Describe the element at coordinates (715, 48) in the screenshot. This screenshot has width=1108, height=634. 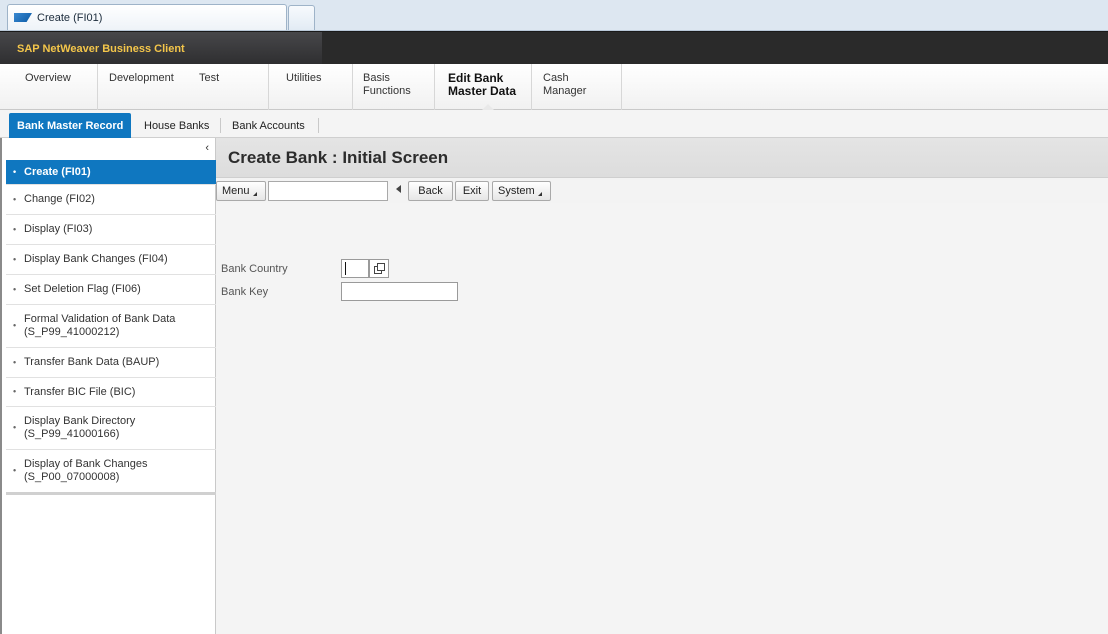
I see `title-bar-fill` at that location.